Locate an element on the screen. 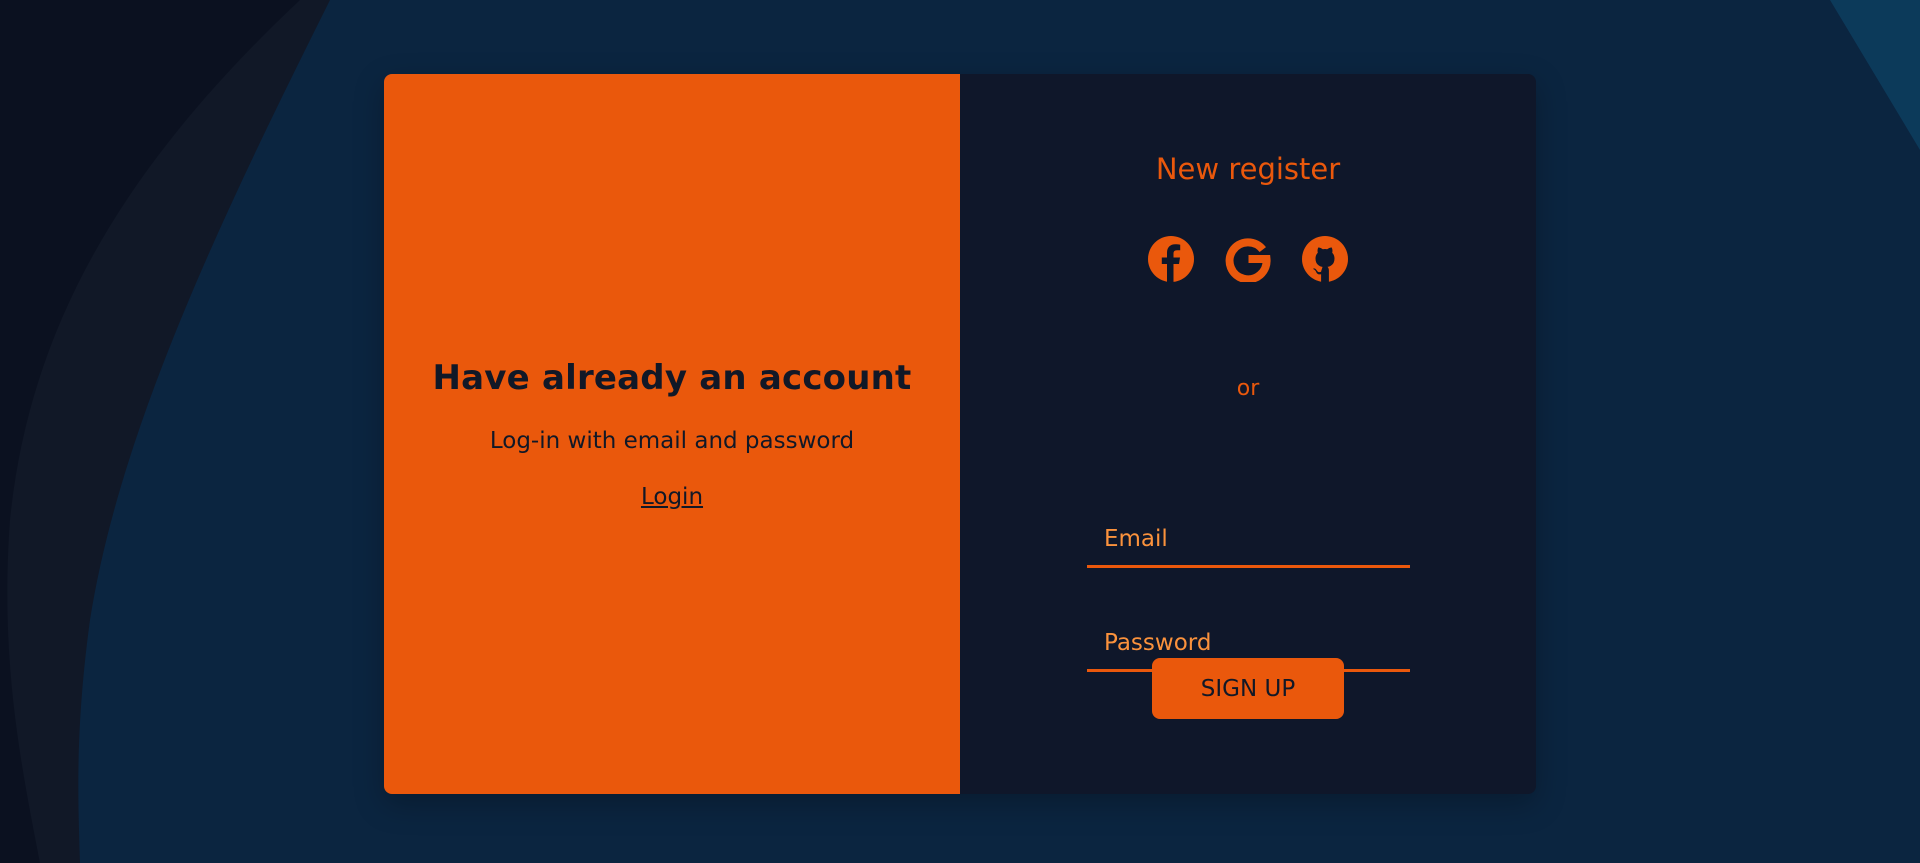  login-link: Login is located at coordinates (672, 497).